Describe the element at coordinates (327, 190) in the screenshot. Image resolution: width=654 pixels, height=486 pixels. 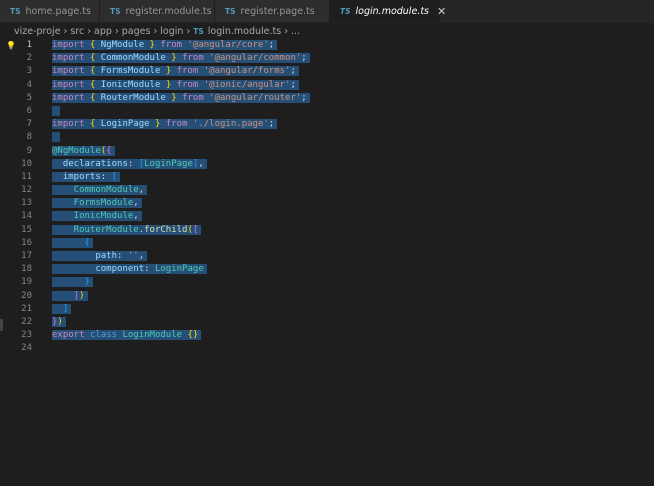
I see `code-line: 12 CommonModule,` at that location.